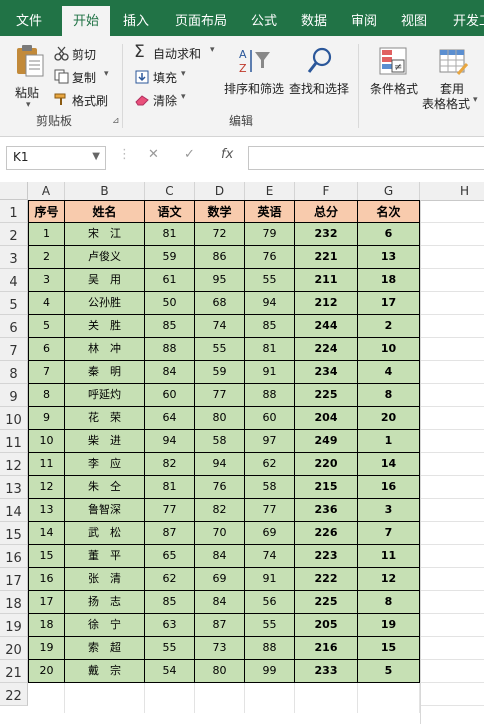 Image resolution: width=484 pixels, height=724 pixels. Describe the element at coordinates (326, 441) in the screenshot. I see `table-cell: 249` at that location.